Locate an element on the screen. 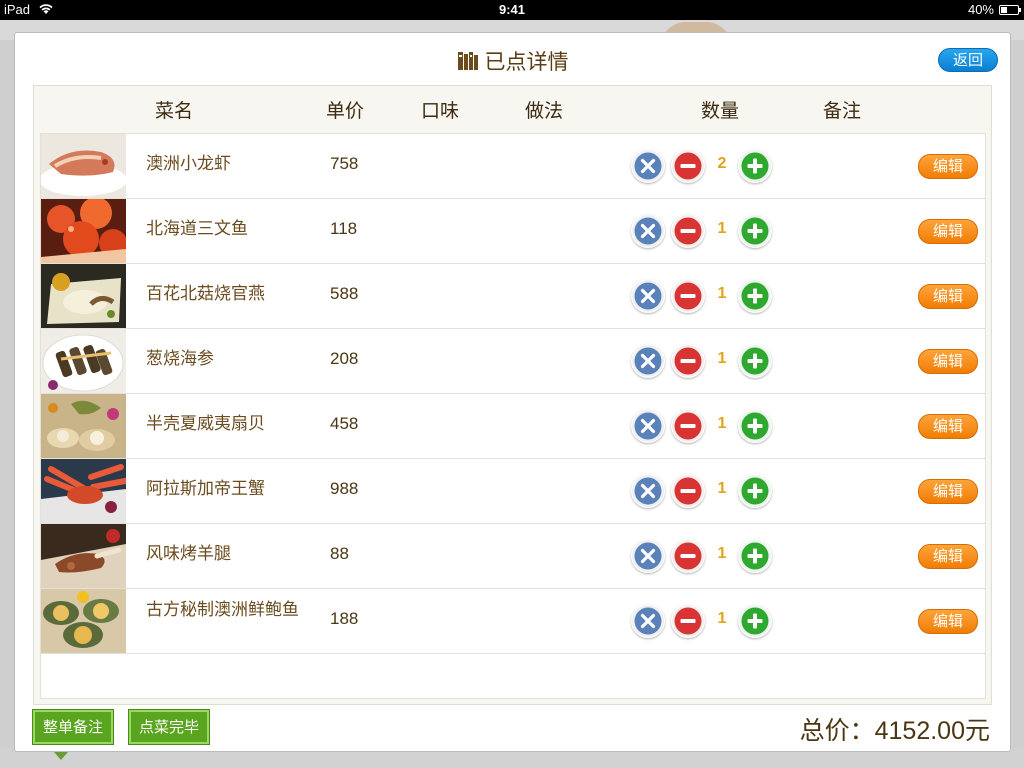 This screenshot has width=1024, height=768. dish-photo-salmon is located at coordinates (83, 231).